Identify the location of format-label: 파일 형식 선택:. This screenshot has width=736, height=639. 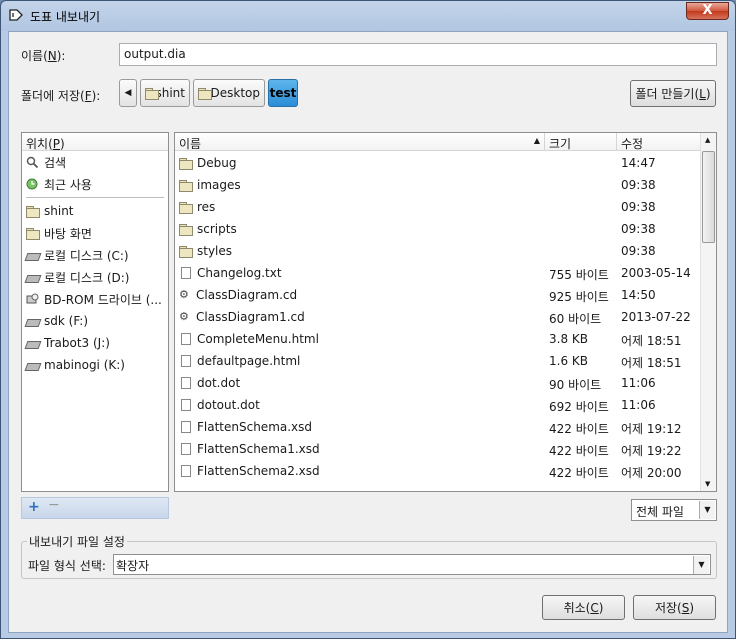
(67, 566).